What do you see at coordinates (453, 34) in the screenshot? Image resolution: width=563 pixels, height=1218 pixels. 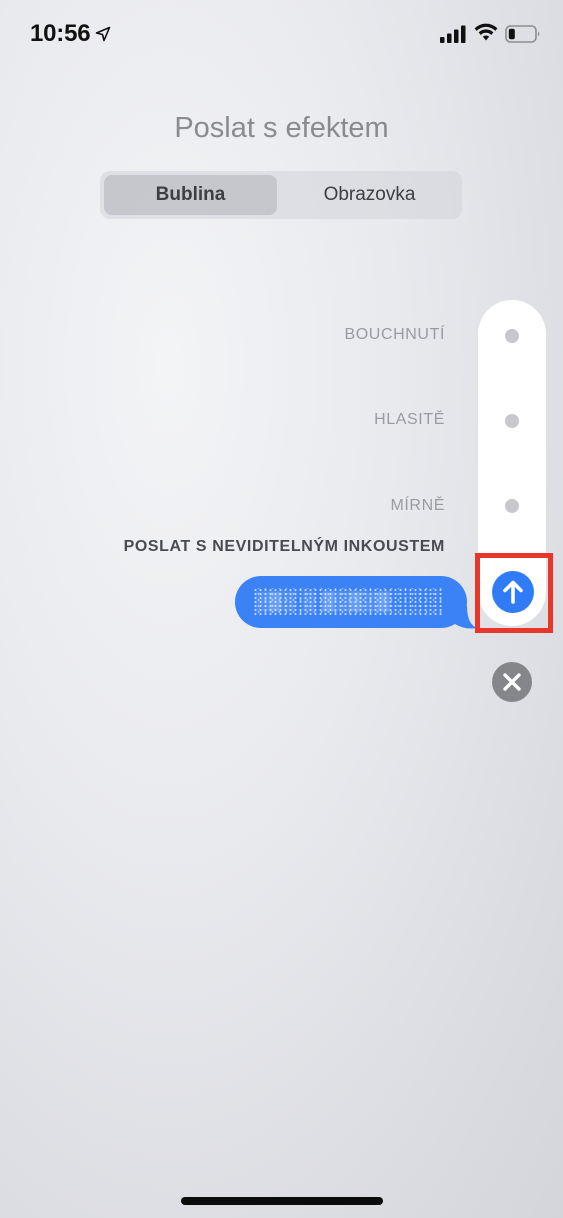 I see `cellular-signal-icon` at bounding box center [453, 34].